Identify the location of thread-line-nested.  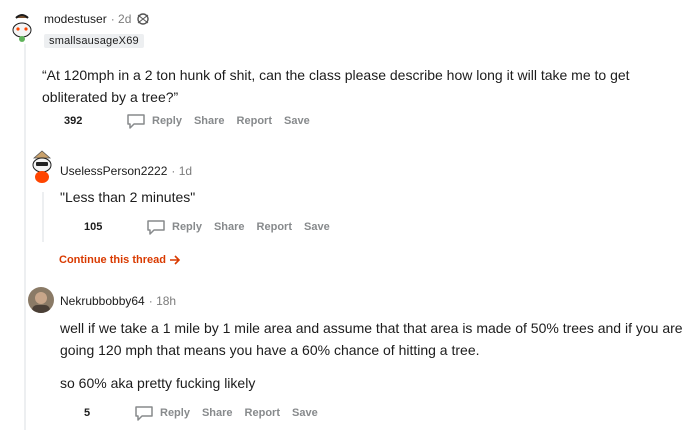
(43, 217).